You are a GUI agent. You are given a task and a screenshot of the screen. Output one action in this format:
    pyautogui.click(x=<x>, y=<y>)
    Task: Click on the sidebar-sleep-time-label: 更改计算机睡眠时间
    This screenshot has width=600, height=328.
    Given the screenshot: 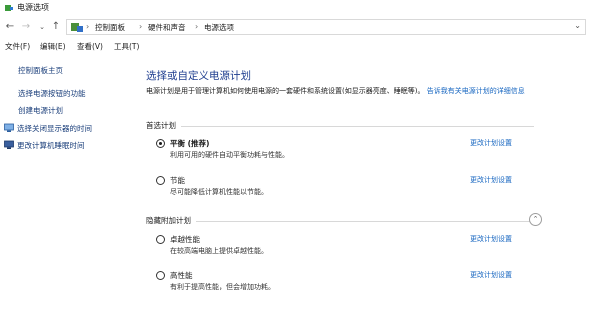 What is the action you would take?
    pyautogui.click(x=51, y=145)
    